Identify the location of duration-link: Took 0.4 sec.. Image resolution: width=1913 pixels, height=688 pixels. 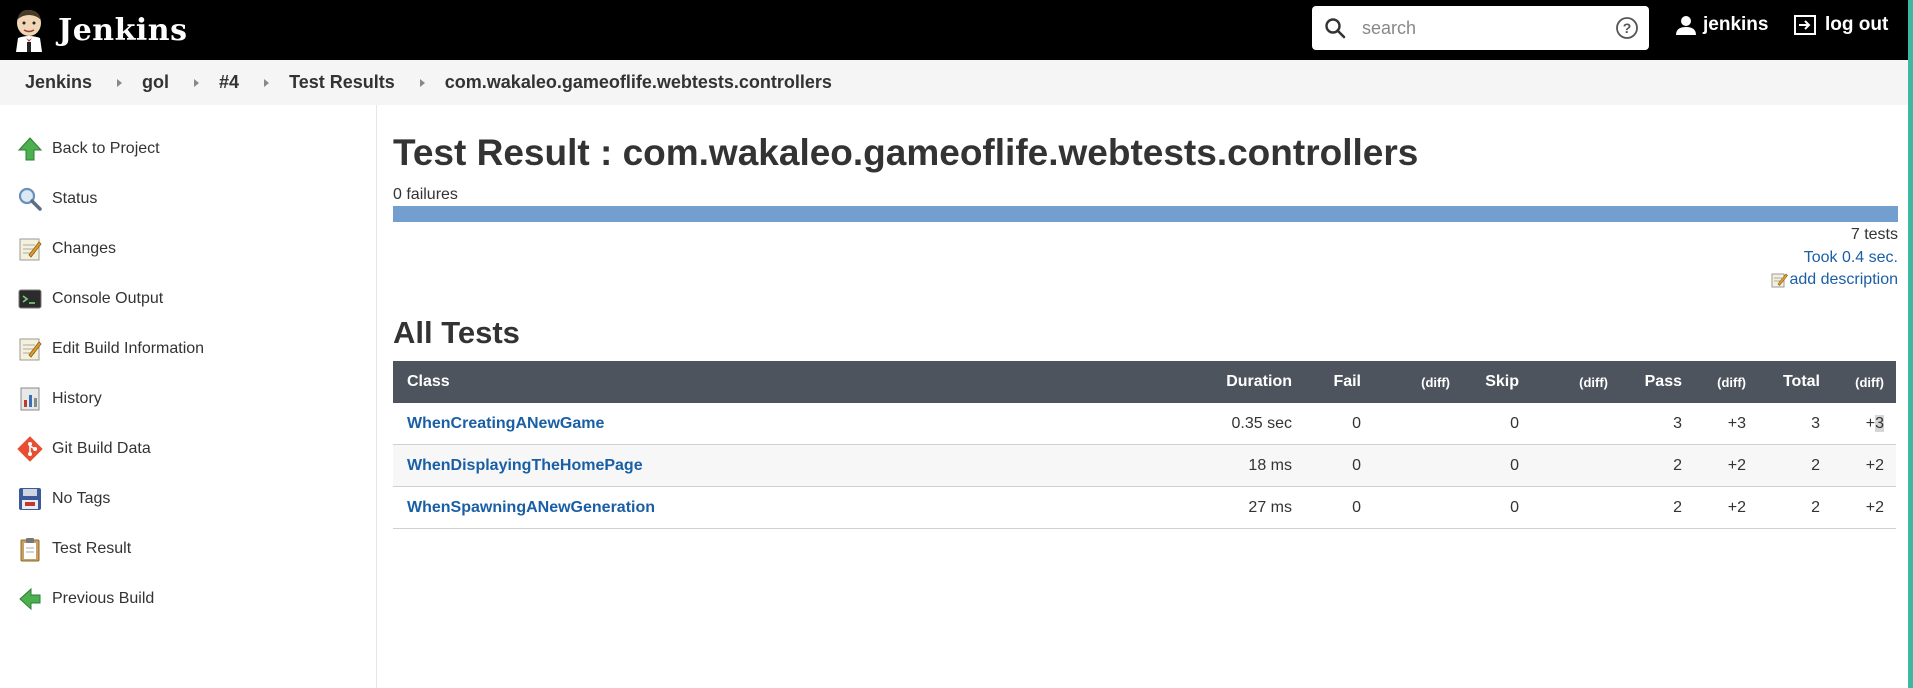
(1851, 258).